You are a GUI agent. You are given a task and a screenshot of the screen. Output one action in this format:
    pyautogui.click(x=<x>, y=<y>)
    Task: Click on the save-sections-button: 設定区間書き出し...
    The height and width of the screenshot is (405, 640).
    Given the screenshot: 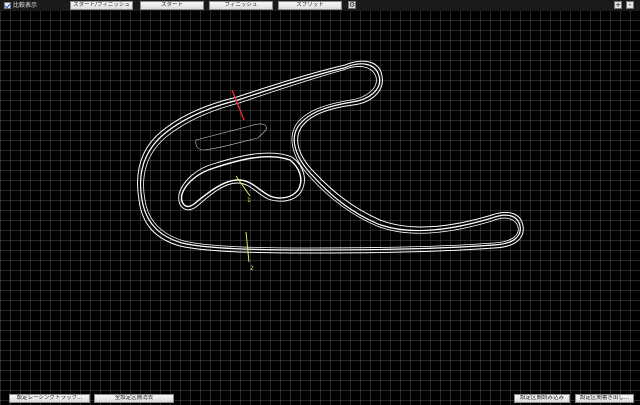 What is the action you would take?
    pyautogui.click(x=604, y=398)
    